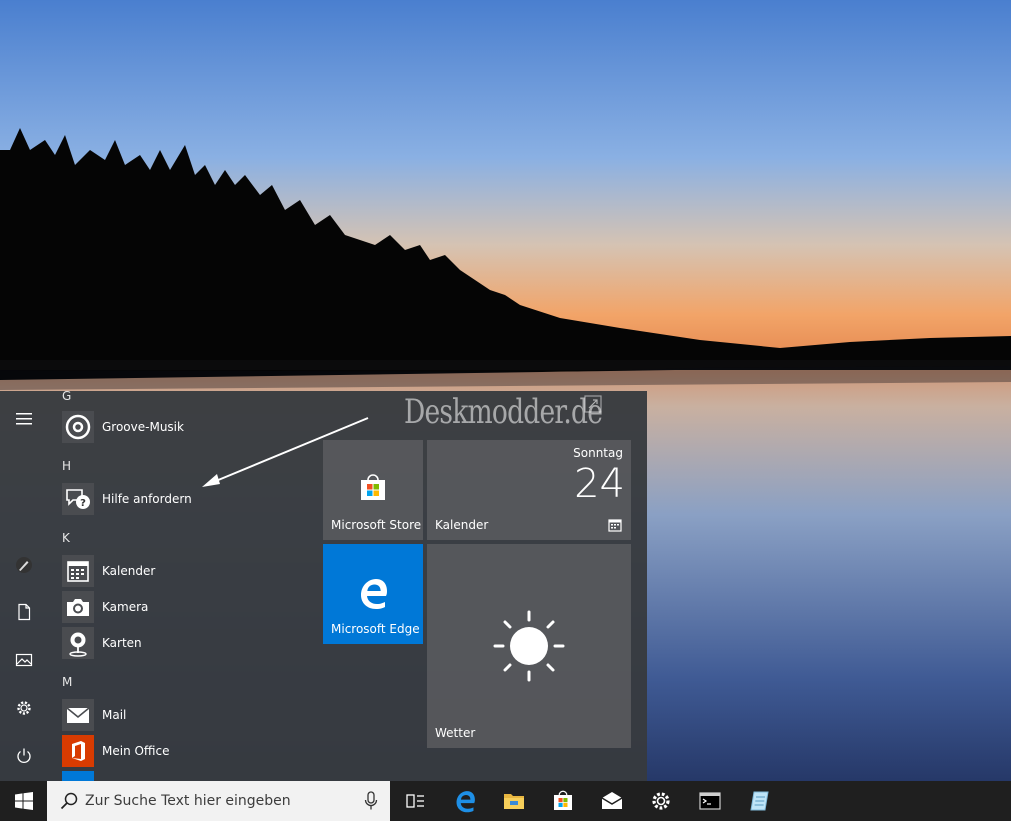 This screenshot has width=1011, height=821. I want to click on letter-header-h: H, so click(66, 467).